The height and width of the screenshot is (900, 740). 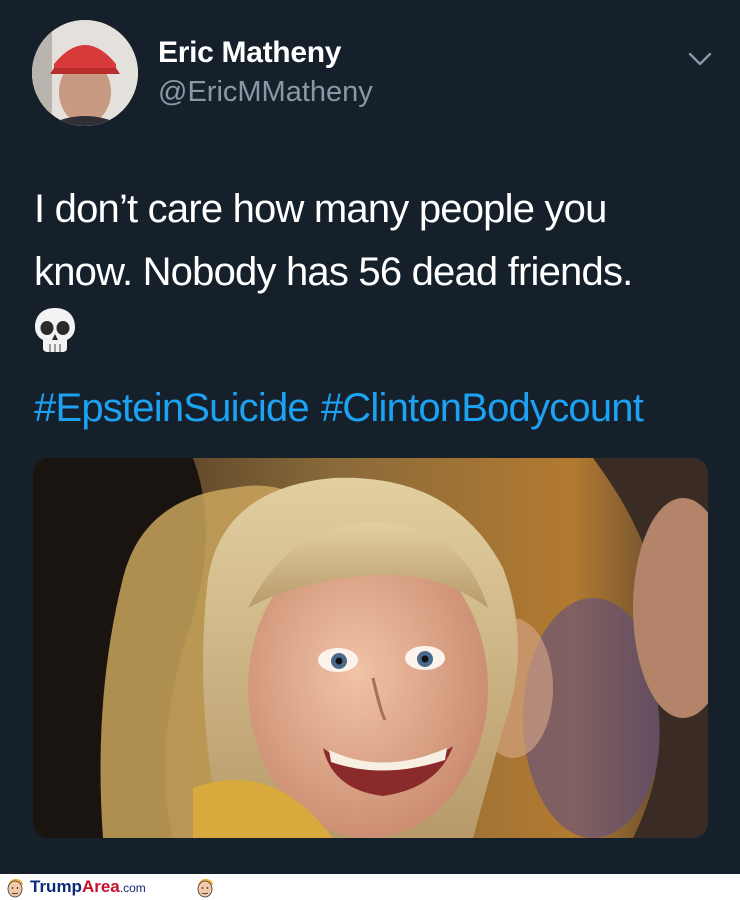 I want to click on hashtag-link: #ClintonBodycount, so click(x=482, y=408).